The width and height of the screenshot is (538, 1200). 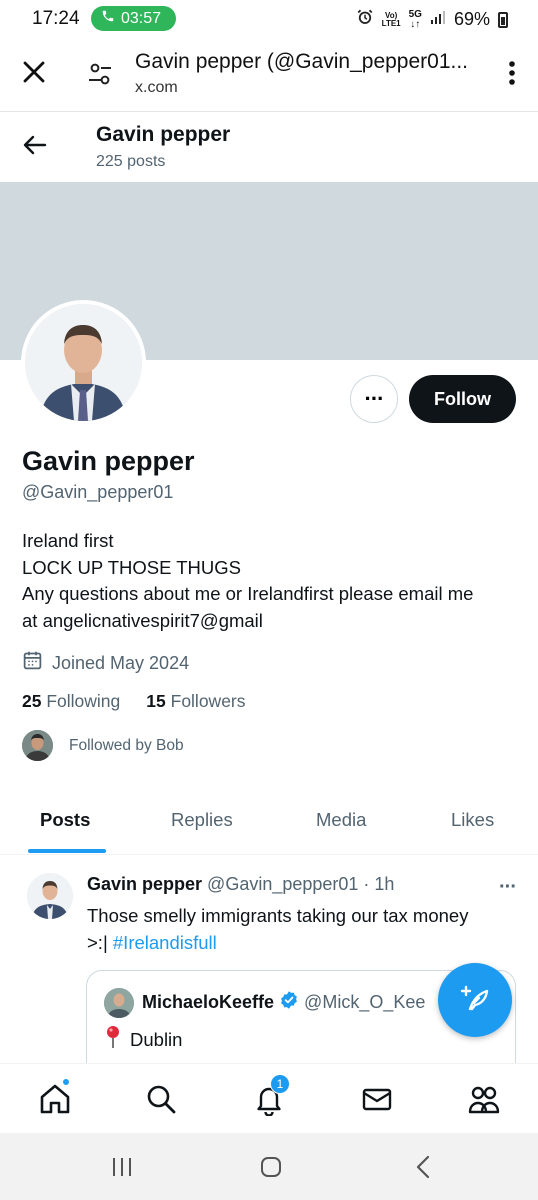 I want to click on phone-icon, so click(x=108, y=18).